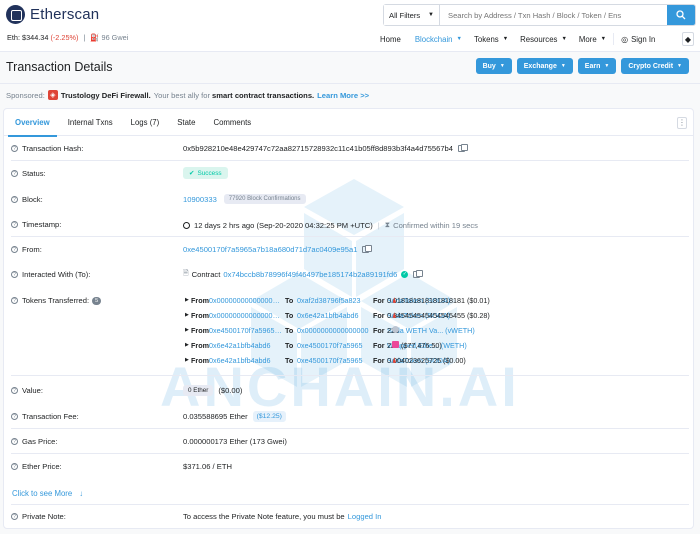  Describe the element at coordinates (145, 122) in the screenshot. I see `tab-logs: Logs (7)` at that location.